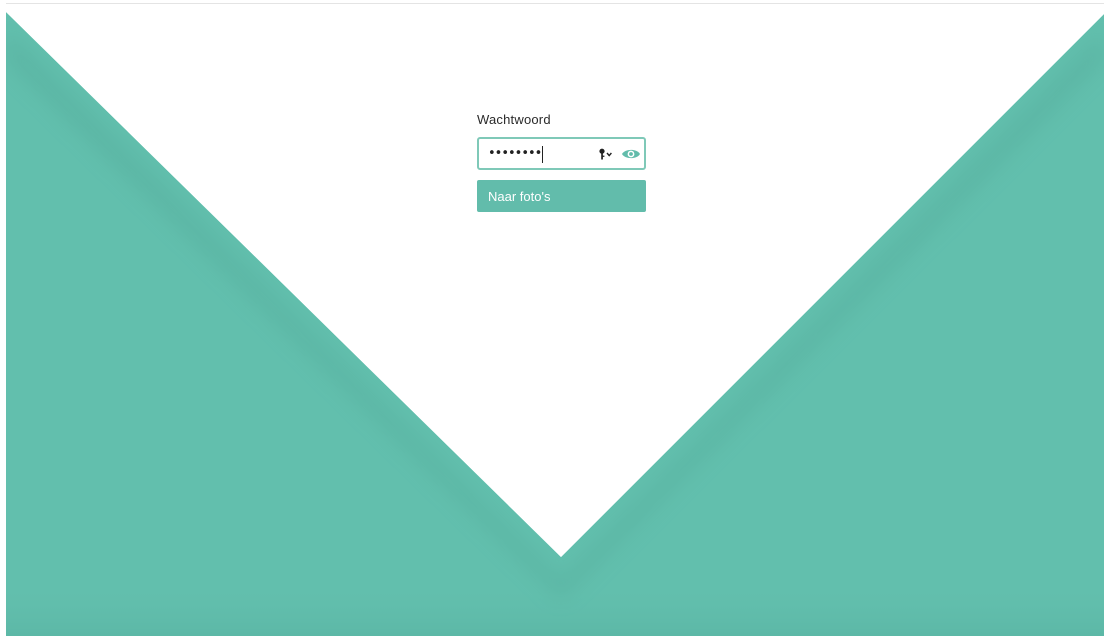 The height and width of the screenshot is (636, 1104). Describe the element at coordinates (555, 613) in the screenshot. I see `bottom-shade` at that location.